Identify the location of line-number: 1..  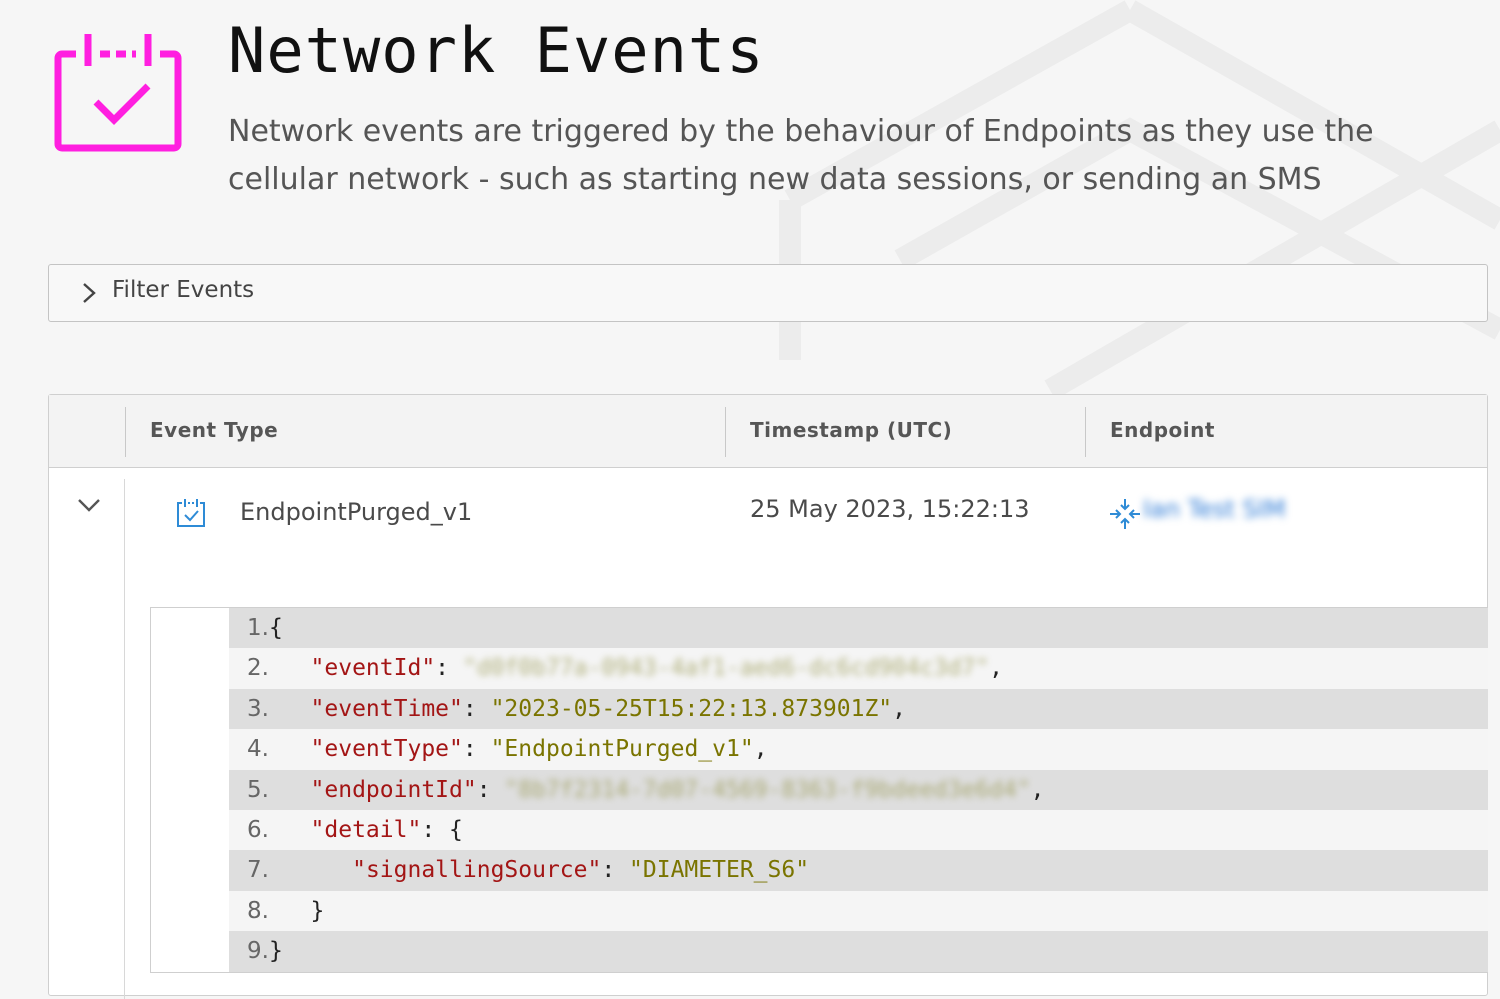
(258, 628).